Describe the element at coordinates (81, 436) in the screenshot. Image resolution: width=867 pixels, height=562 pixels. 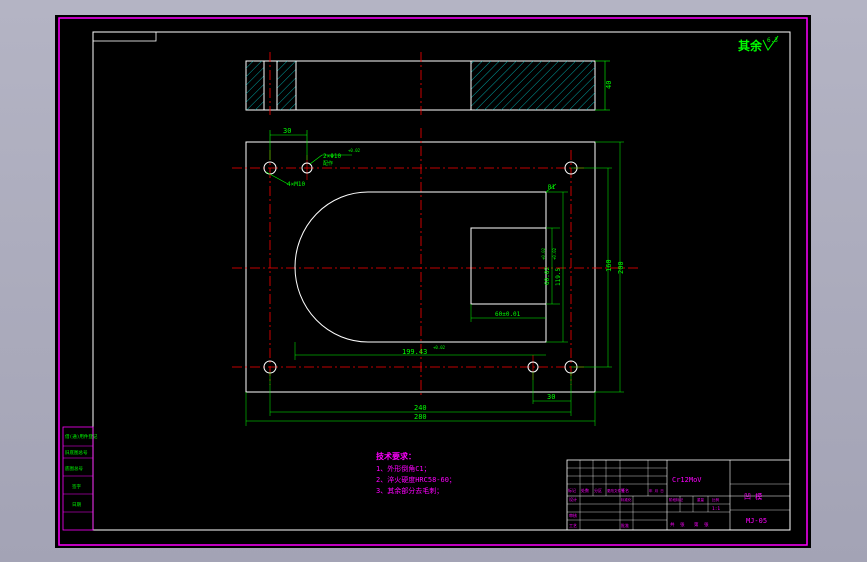
I see `side-table-row: 借(通)用件登记` at that location.